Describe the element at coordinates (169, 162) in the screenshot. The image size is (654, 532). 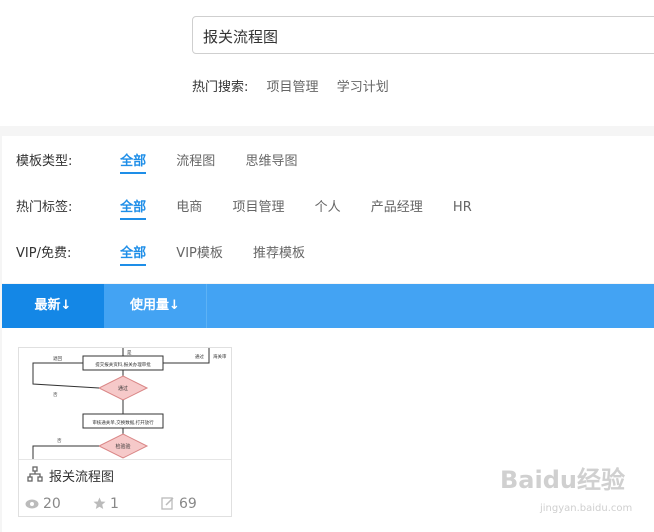
I see `filter-row-template-type: 模板类型: 全部 流程图 思维导图` at that location.